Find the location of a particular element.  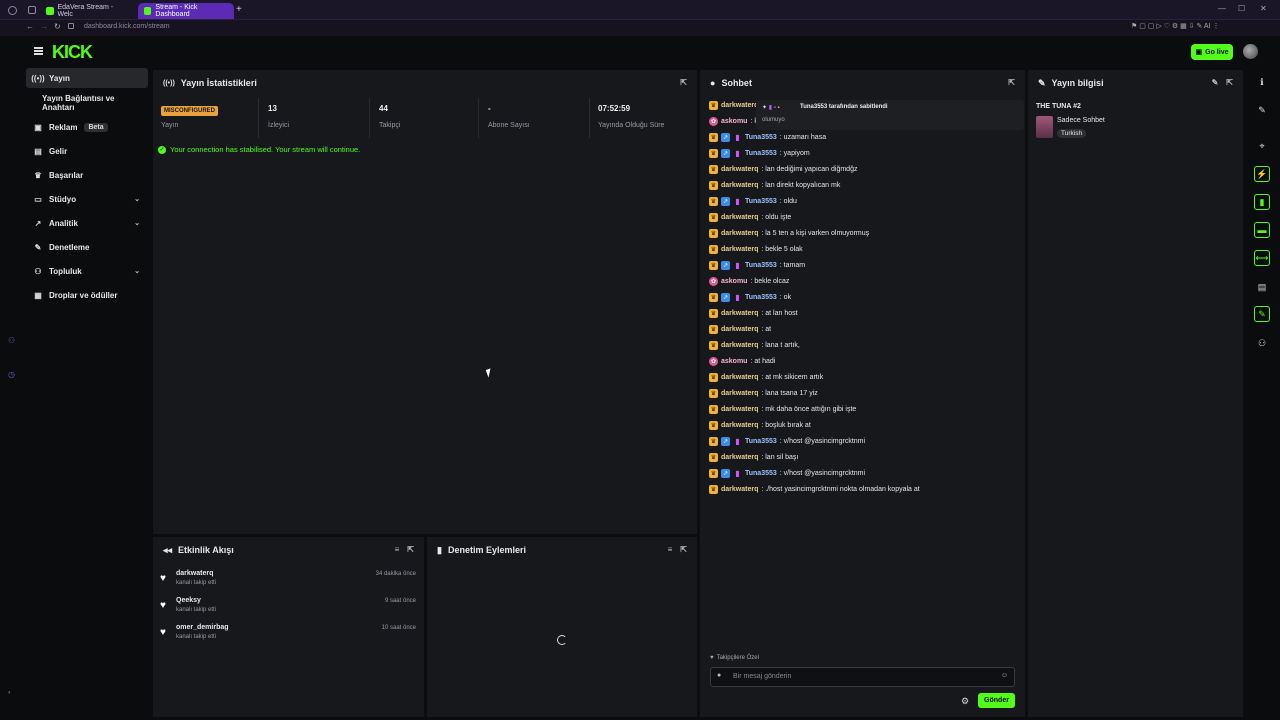

url-field: dashboard.kick.com/stream is located at coordinates (127, 26).